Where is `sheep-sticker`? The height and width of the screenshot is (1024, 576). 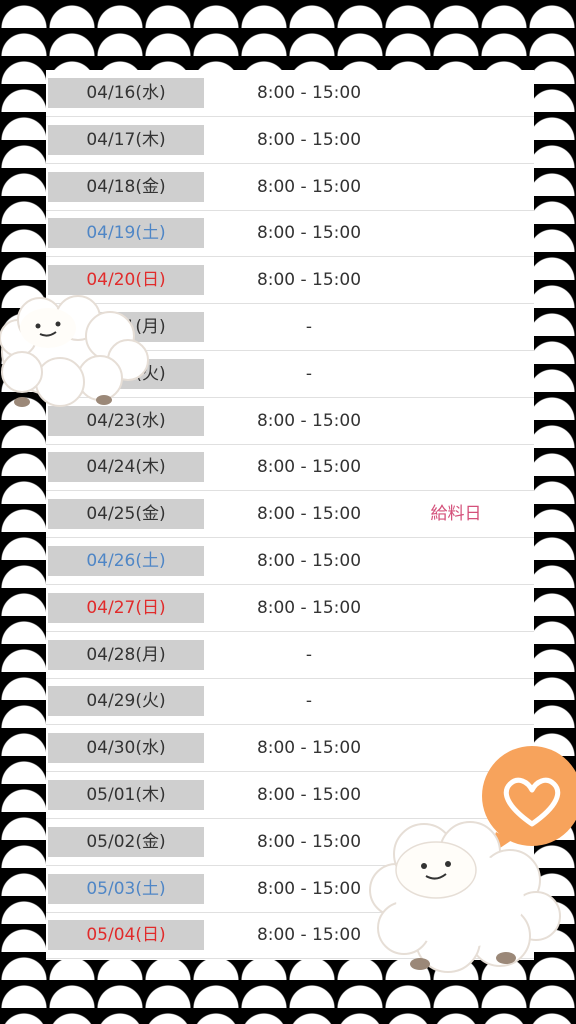 sheep-sticker is located at coordinates (74, 351).